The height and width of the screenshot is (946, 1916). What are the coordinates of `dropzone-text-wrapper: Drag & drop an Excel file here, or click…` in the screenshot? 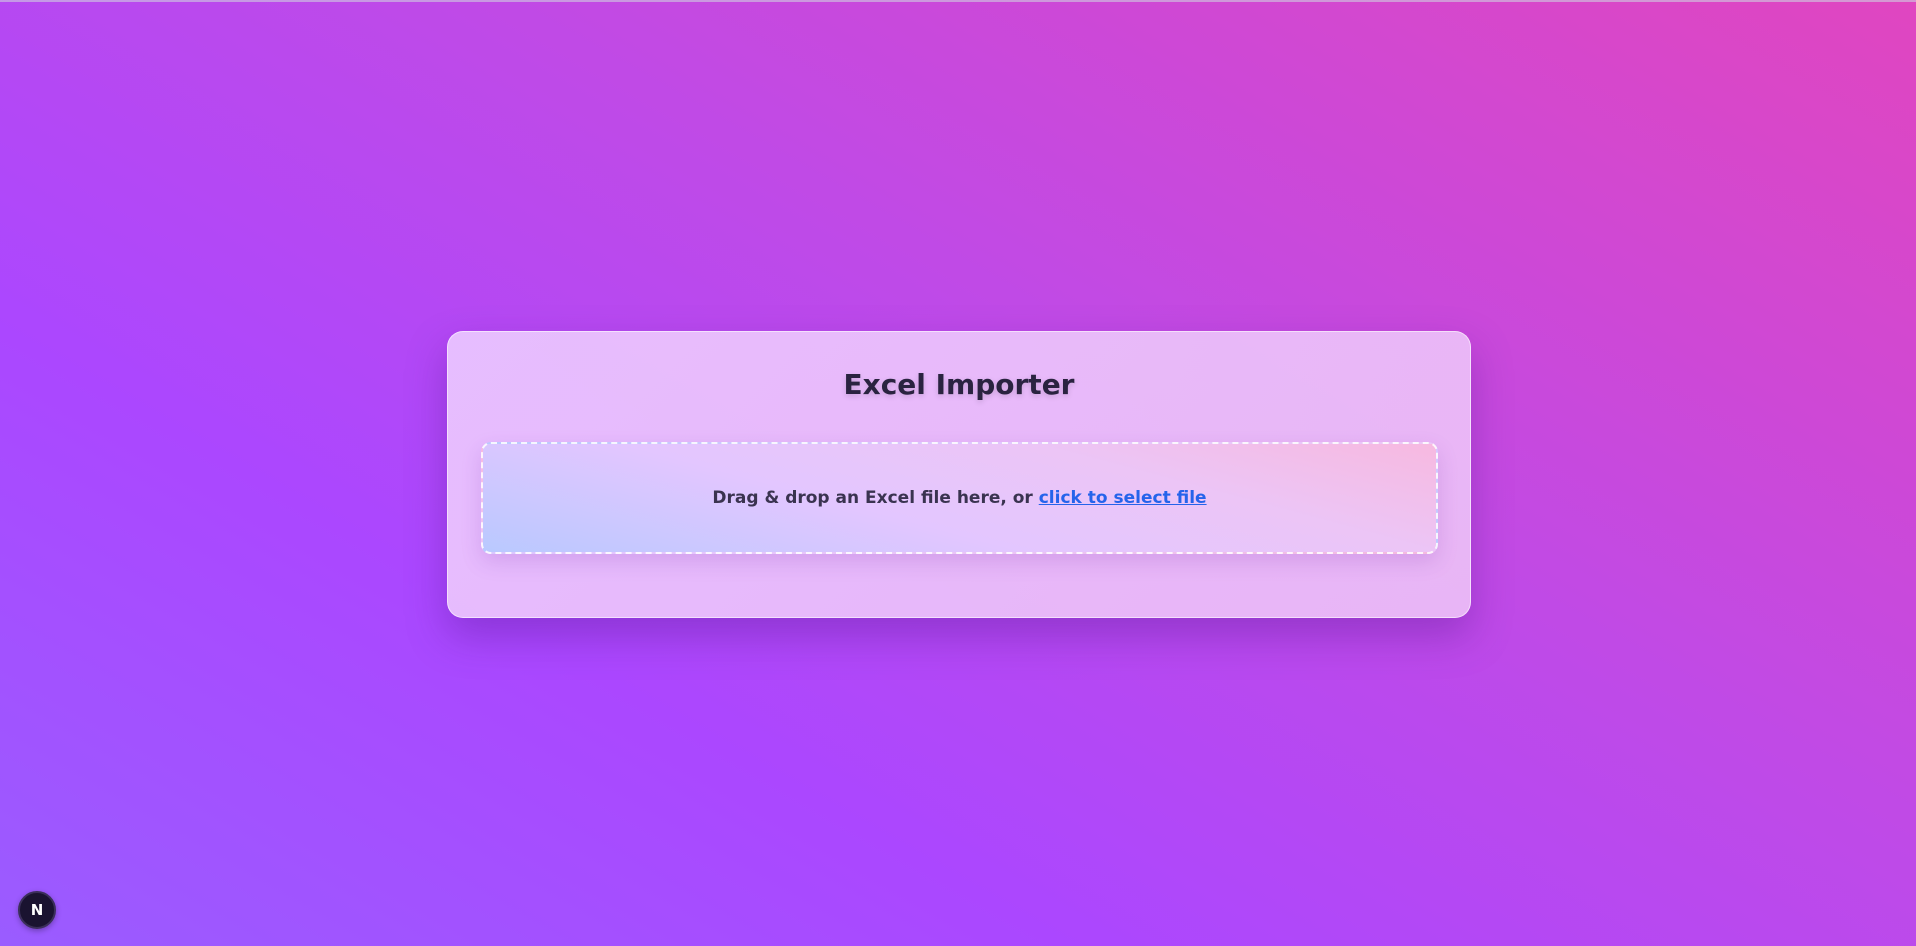 It's located at (959, 498).